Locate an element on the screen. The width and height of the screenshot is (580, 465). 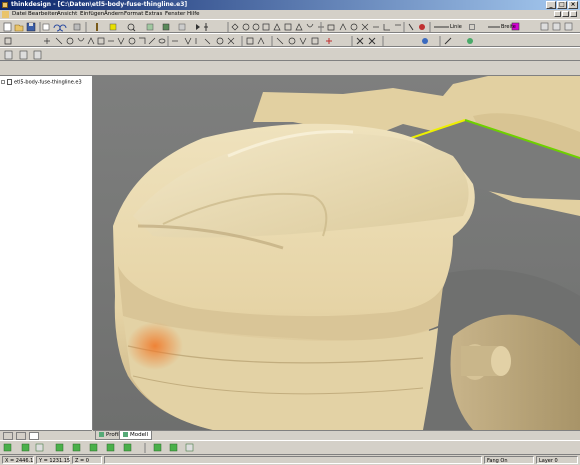
tab-modell: Modell is located at coordinates (136, 435).